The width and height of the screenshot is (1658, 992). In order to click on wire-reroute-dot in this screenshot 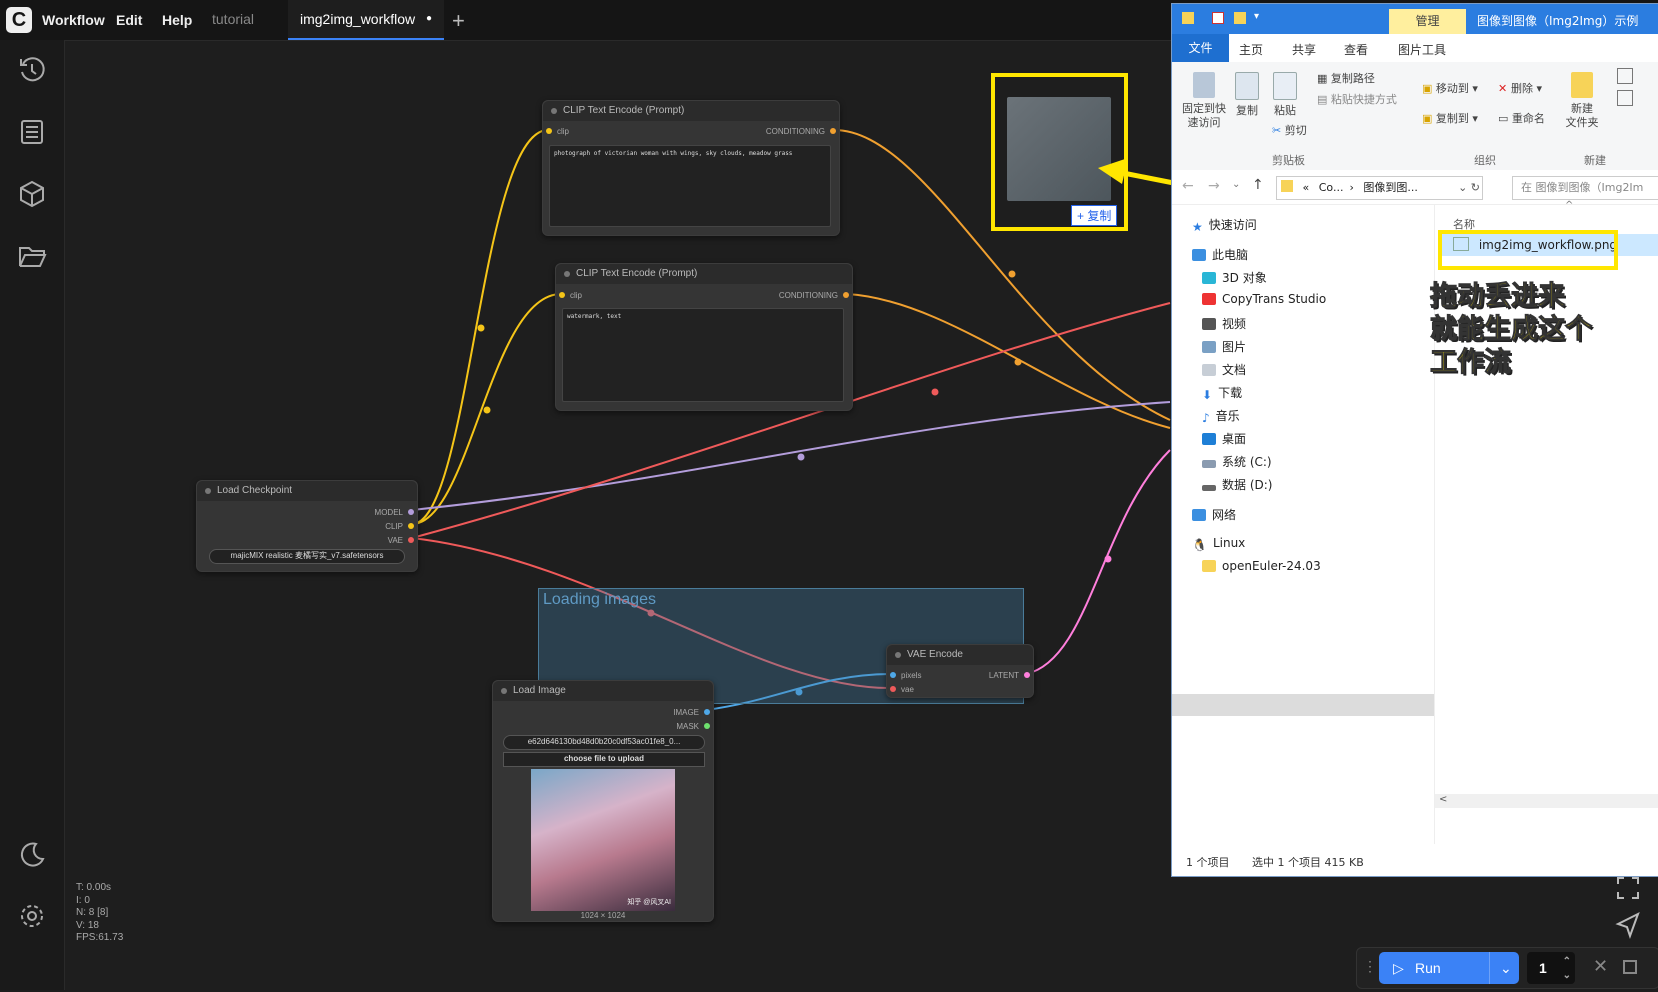, I will do `click(1018, 362)`.